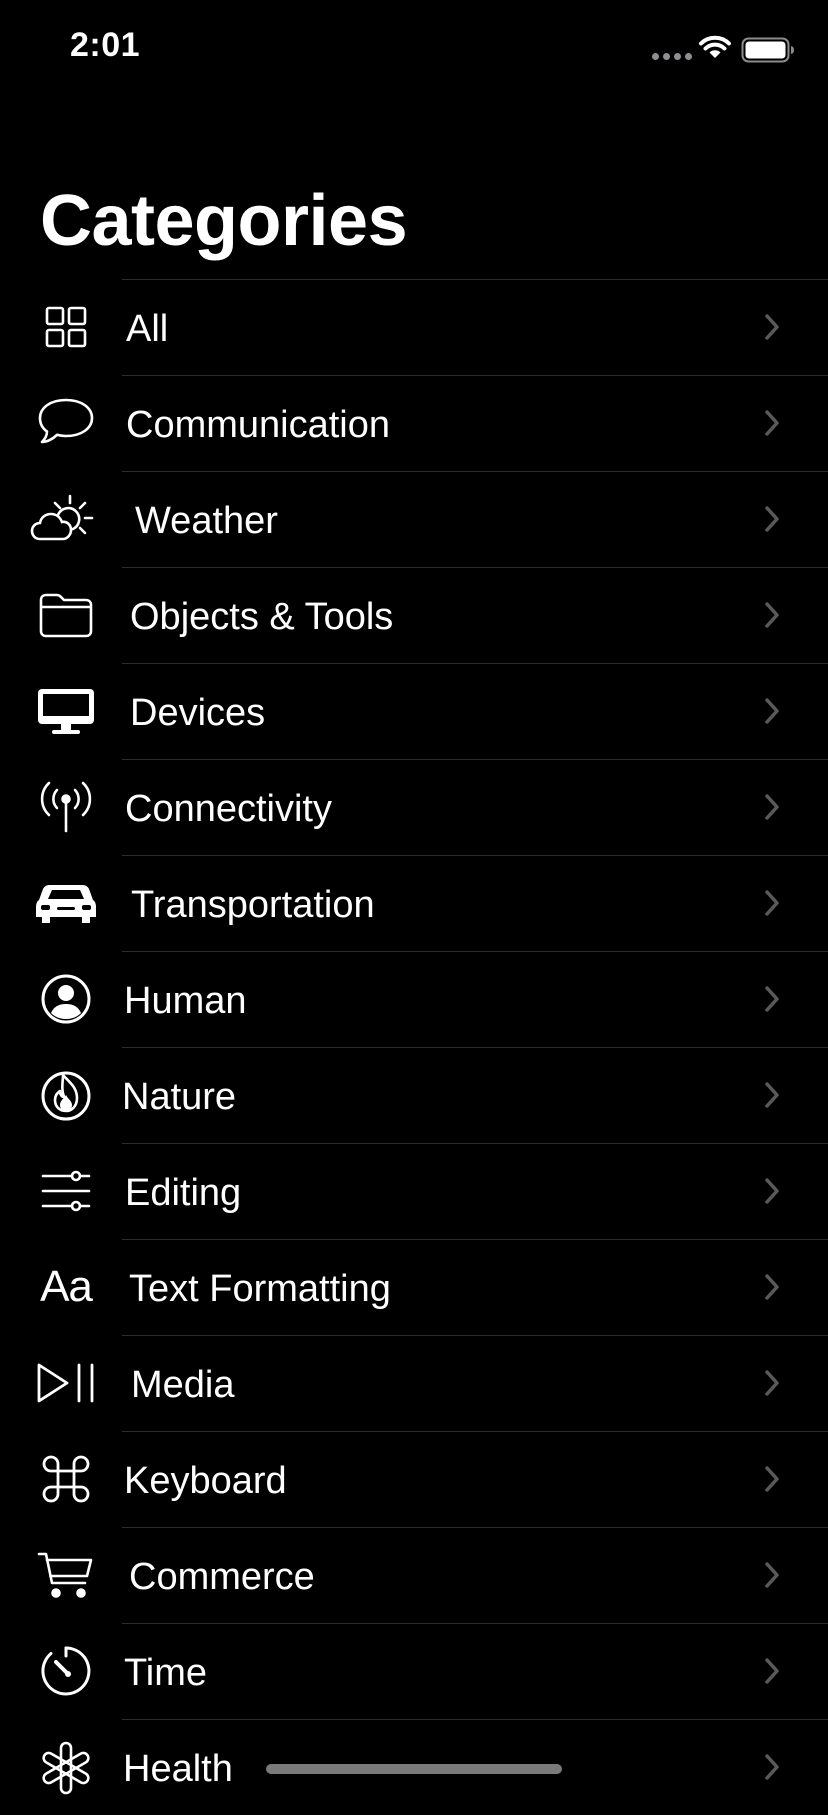 The image size is (828, 1815). What do you see at coordinates (414, 903) in the screenshot?
I see `list-item-transportation: Transportation` at bounding box center [414, 903].